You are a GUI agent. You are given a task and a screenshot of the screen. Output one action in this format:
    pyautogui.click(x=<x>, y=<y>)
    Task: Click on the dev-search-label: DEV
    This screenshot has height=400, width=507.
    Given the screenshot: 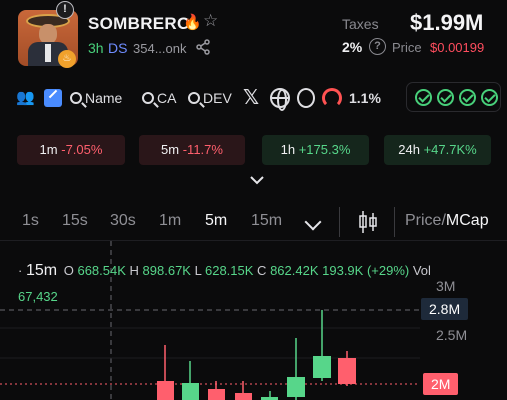 What is the action you would take?
    pyautogui.click(x=217, y=98)
    